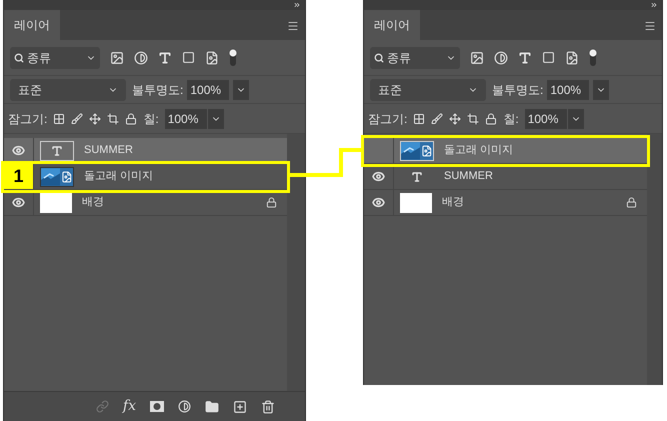 The image size is (667, 421). Describe the element at coordinates (184, 406) in the screenshot. I see `adjustment-layer-icon` at that location.